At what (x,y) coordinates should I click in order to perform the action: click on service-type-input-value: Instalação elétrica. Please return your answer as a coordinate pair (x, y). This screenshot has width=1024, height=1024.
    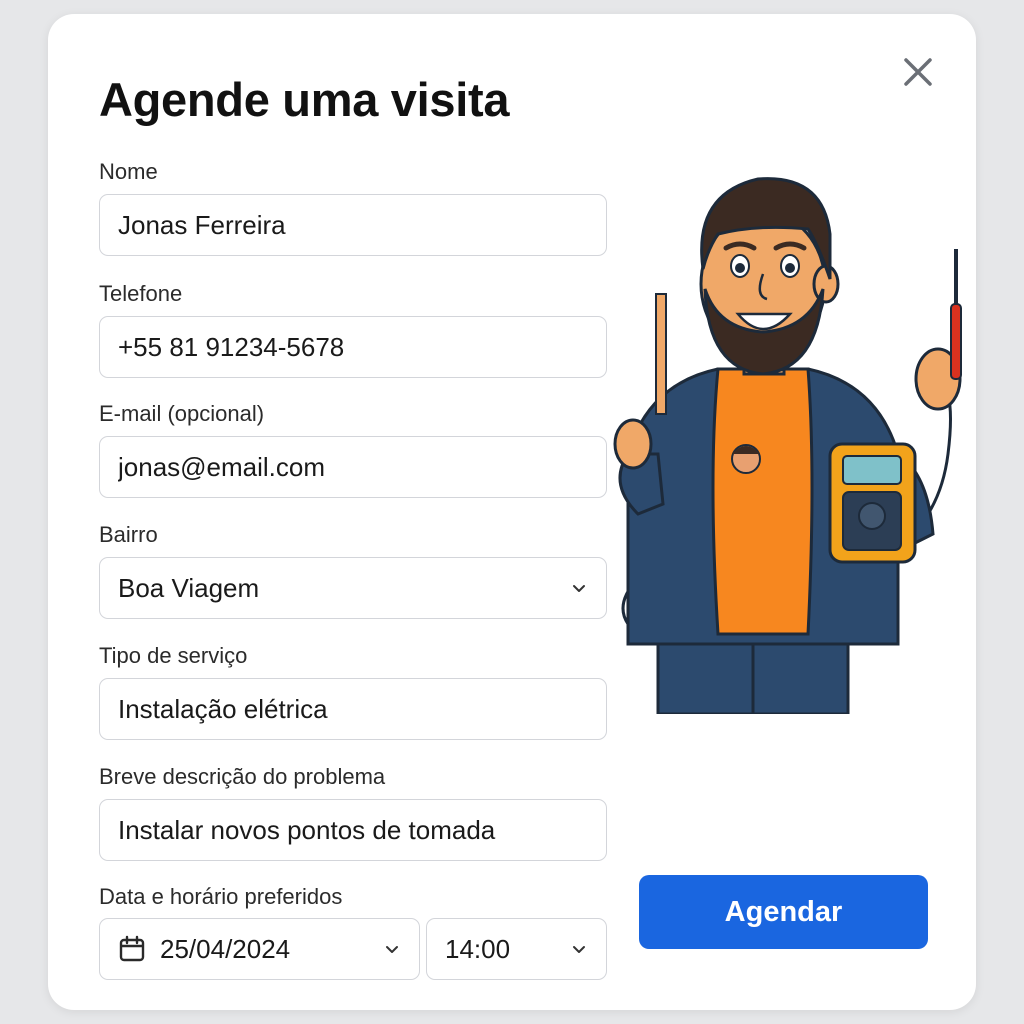
    Looking at the image, I should click on (223, 708).